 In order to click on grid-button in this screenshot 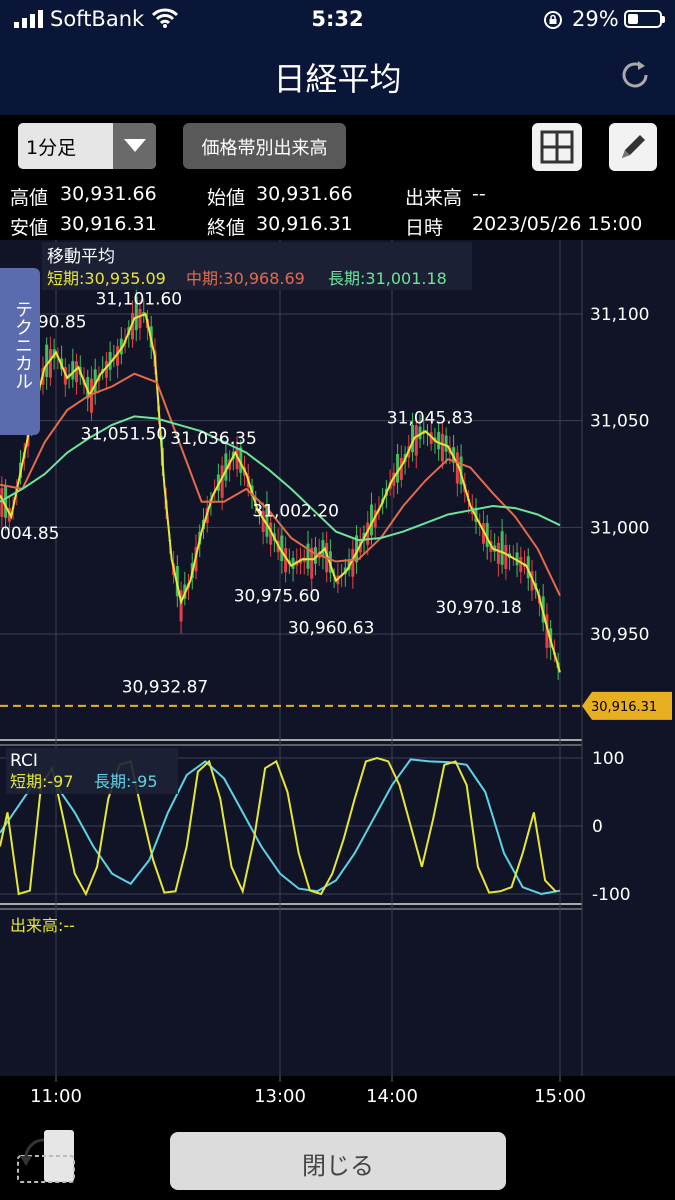, I will do `click(557, 147)`.